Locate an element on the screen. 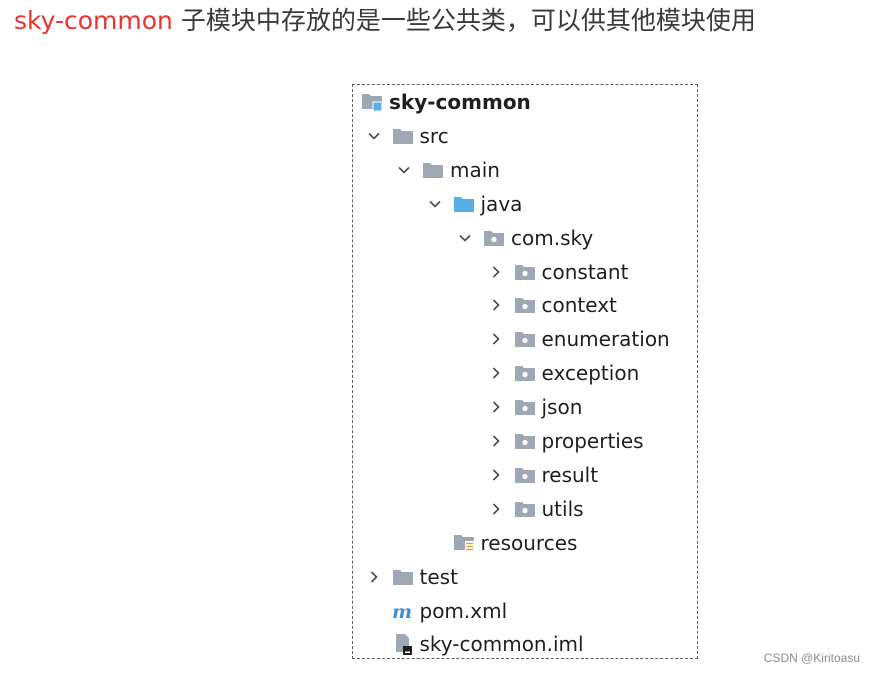 Image resolution: width=876 pixels, height=673 pixels. headline-description: 子模块中存放的是一些公共类，可以供其他模块使用 is located at coordinates (464, 20).